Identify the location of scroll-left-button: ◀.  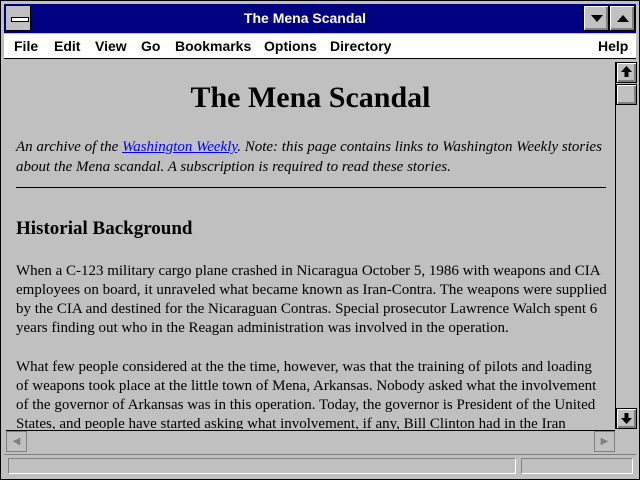
(16, 441).